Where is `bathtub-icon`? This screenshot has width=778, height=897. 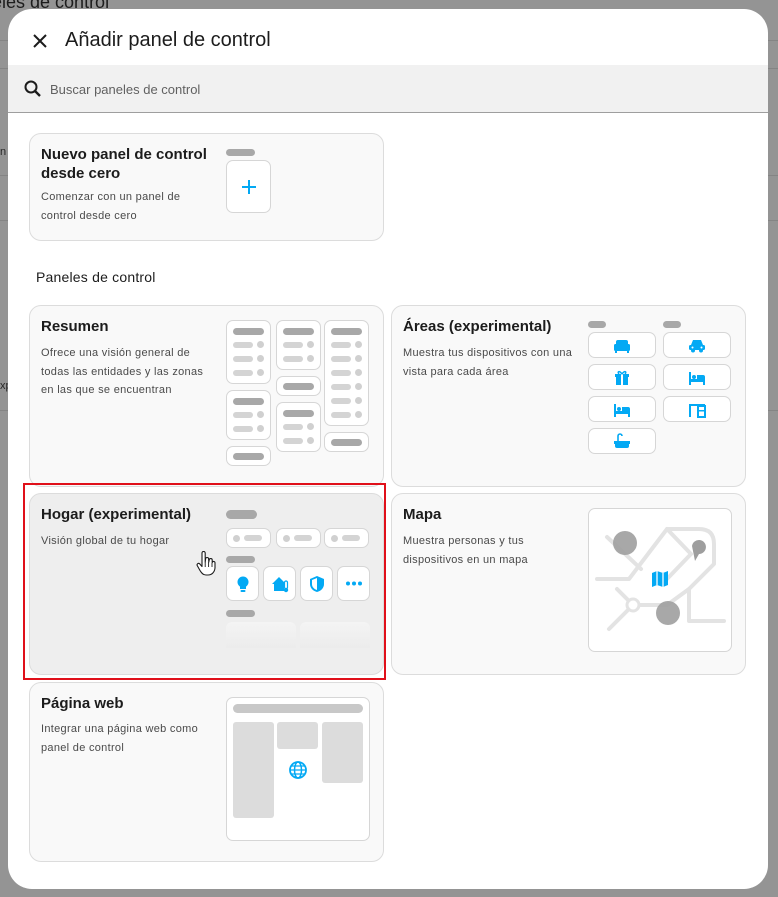
bathtub-icon is located at coordinates (622, 440).